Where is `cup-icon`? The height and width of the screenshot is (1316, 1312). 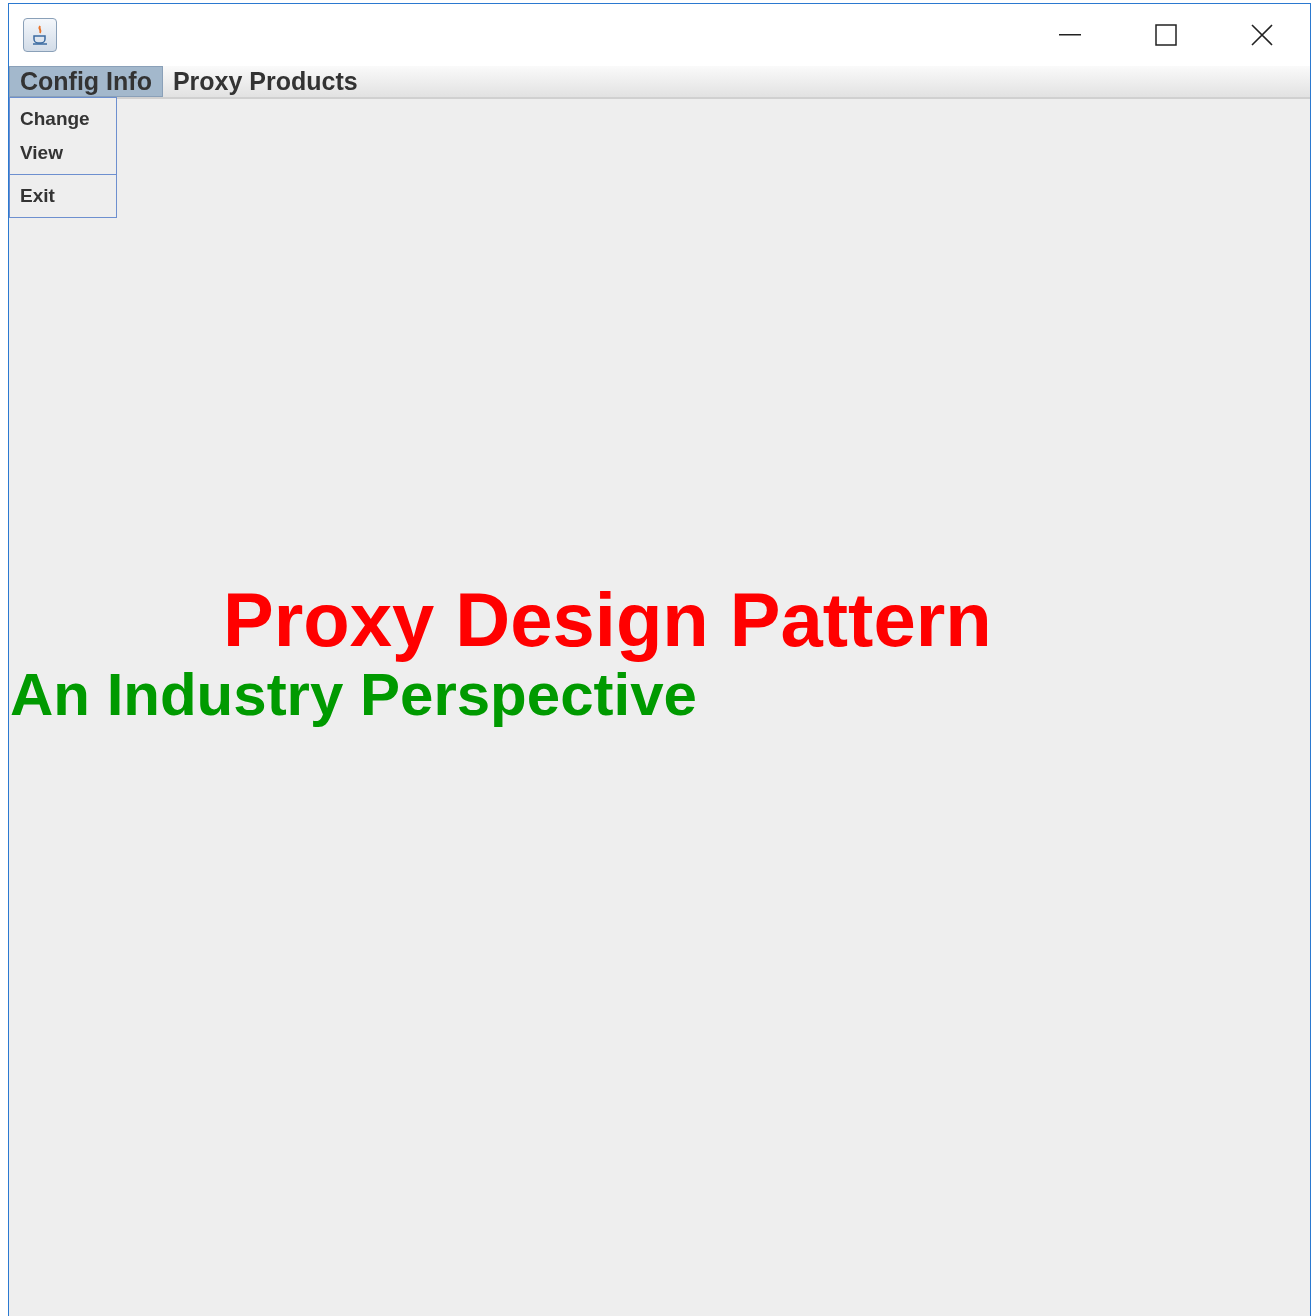 cup-icon is located at coordinates (40, 35).